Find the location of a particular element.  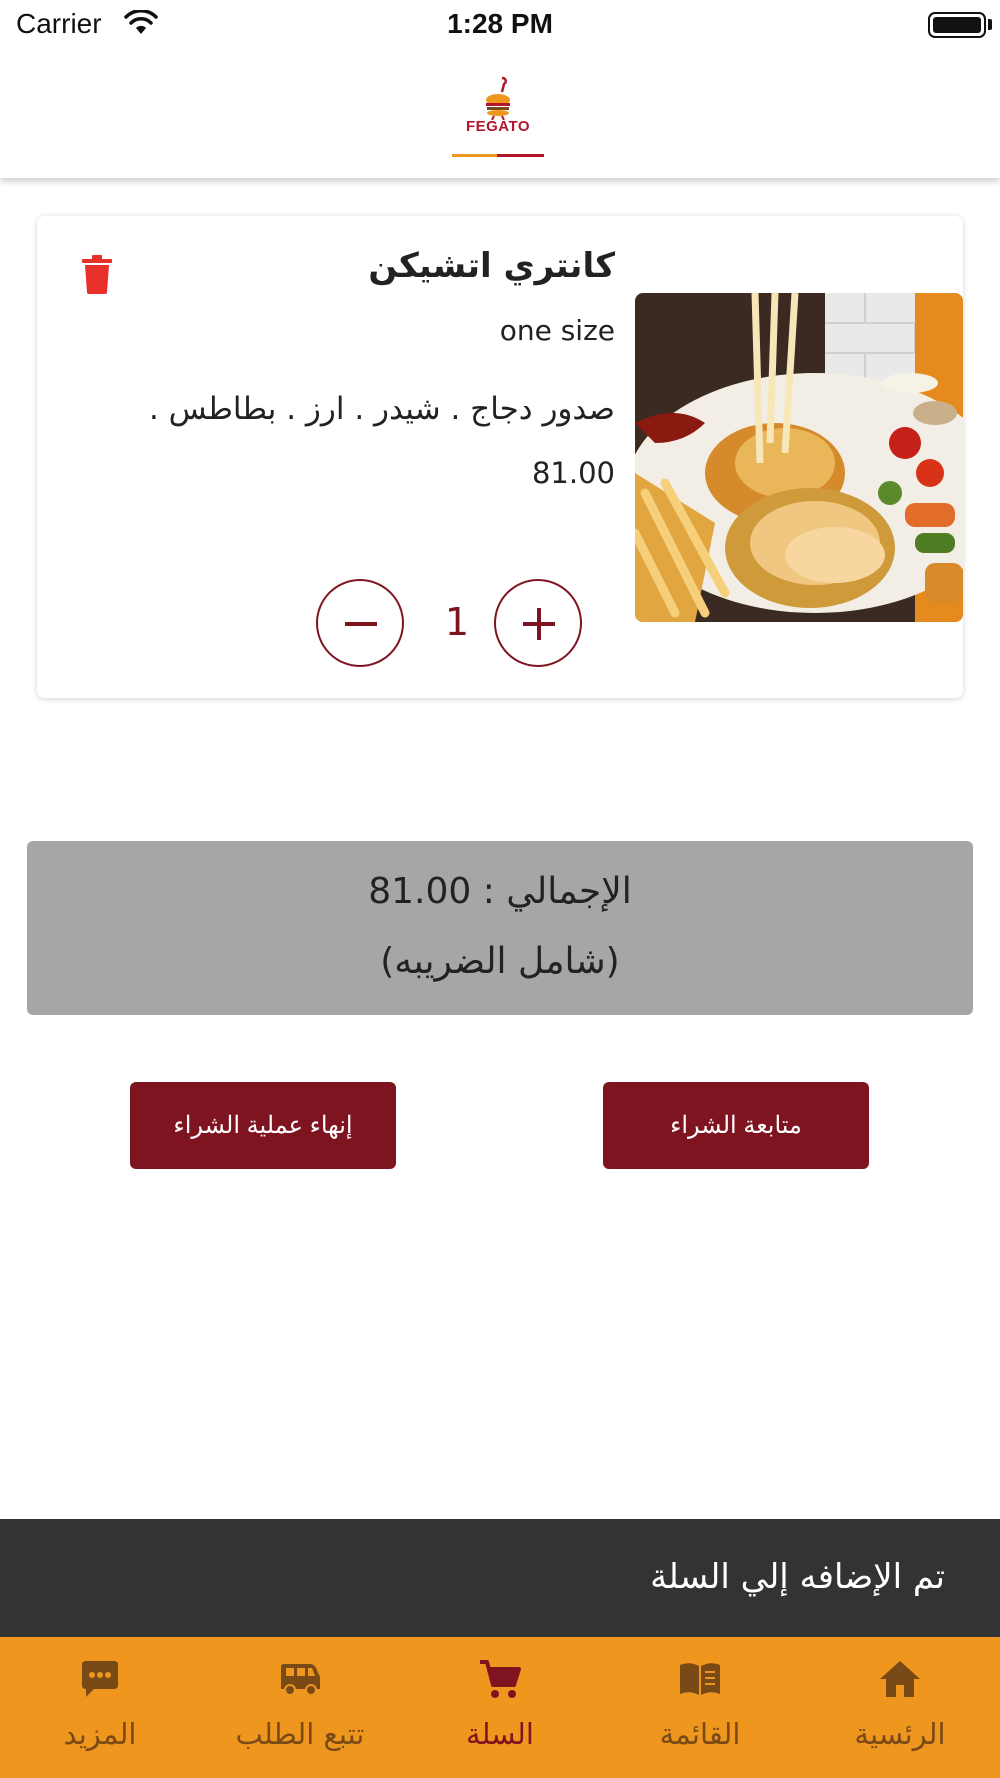

battery-tip is located at coordinates (990, 24).